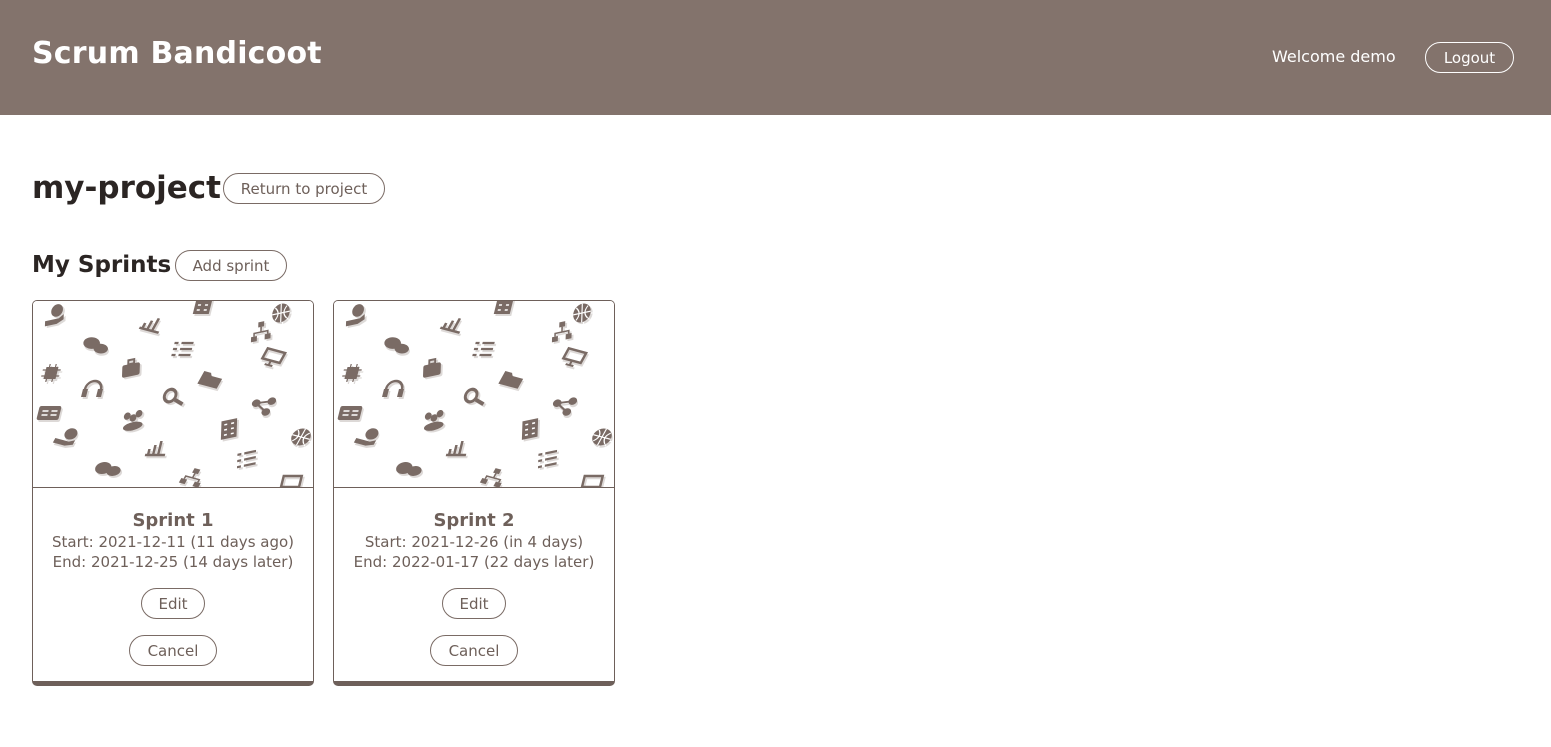 The image size is (1551, 747). What do you see at coordinates (173, 520) in the screenshot?
I see `sprint-name: Sprint 1` at bounding box center [173, 520].